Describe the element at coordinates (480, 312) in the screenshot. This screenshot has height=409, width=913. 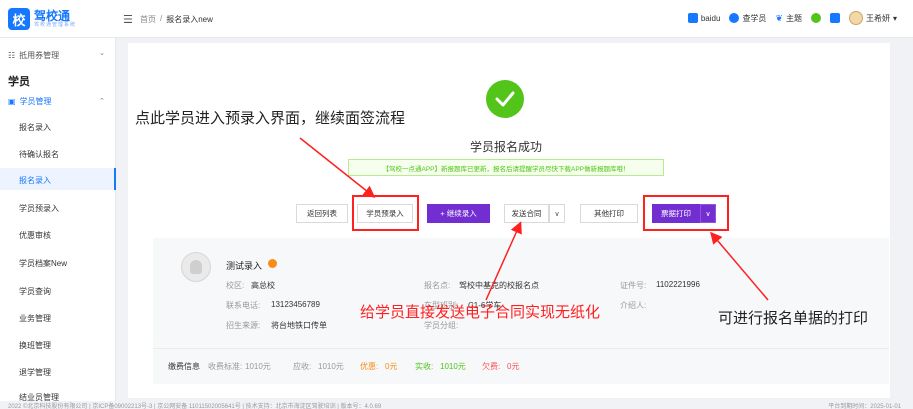
I see `annotation-contract: 给学员直接发送电子合同实现无纸化` at that location.